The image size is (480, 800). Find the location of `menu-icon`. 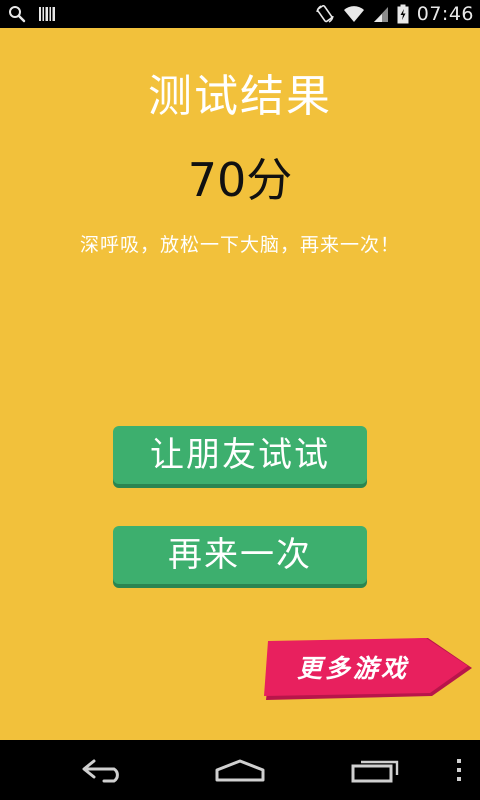

menu-icon is located at coordinates (459, 770).